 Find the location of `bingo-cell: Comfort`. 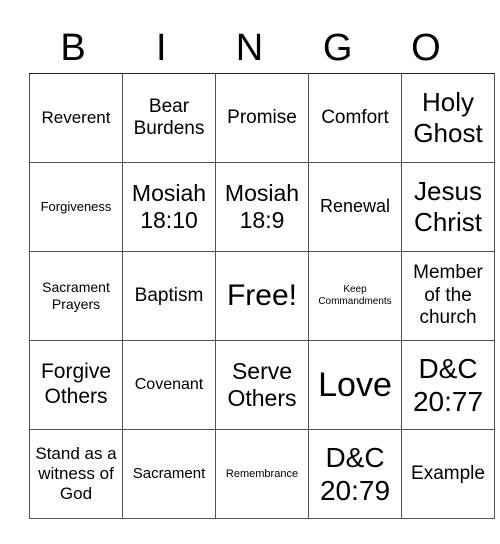

bingo-cell: Comfort is located at coordinates (355, 118).